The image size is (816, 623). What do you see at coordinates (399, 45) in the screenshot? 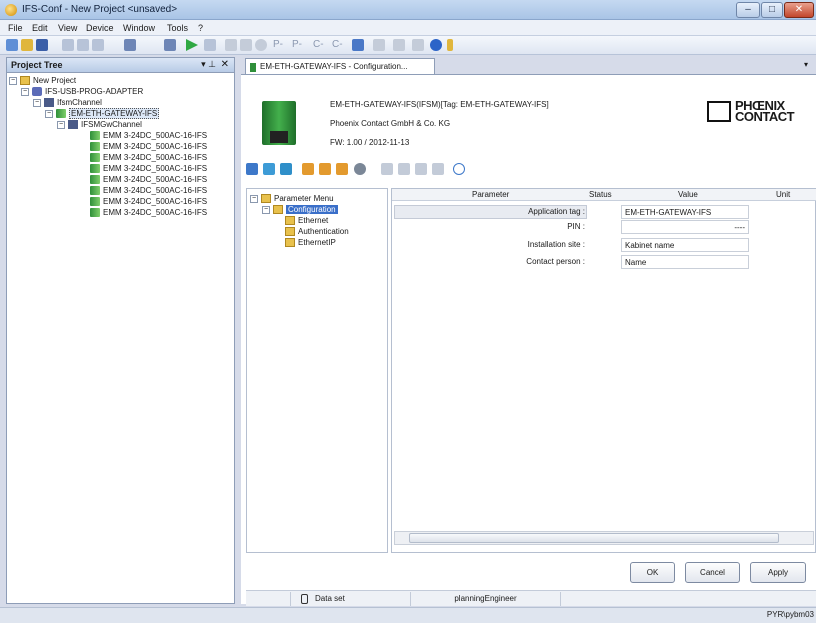
I see `zoom-icon` at bounding box center [399, 45].